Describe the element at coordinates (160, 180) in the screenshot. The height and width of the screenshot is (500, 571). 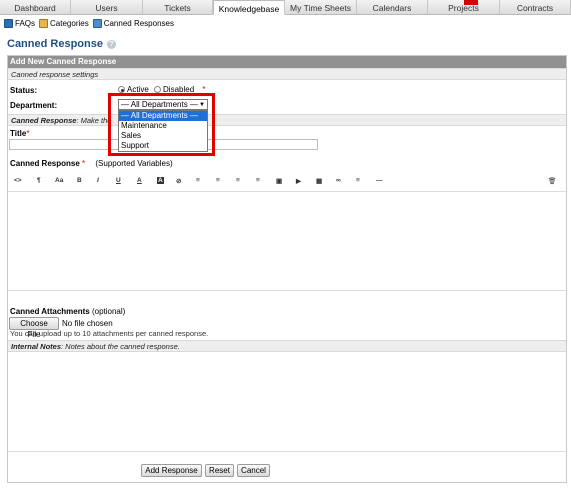
I see `background-color-icon: A` at that location.